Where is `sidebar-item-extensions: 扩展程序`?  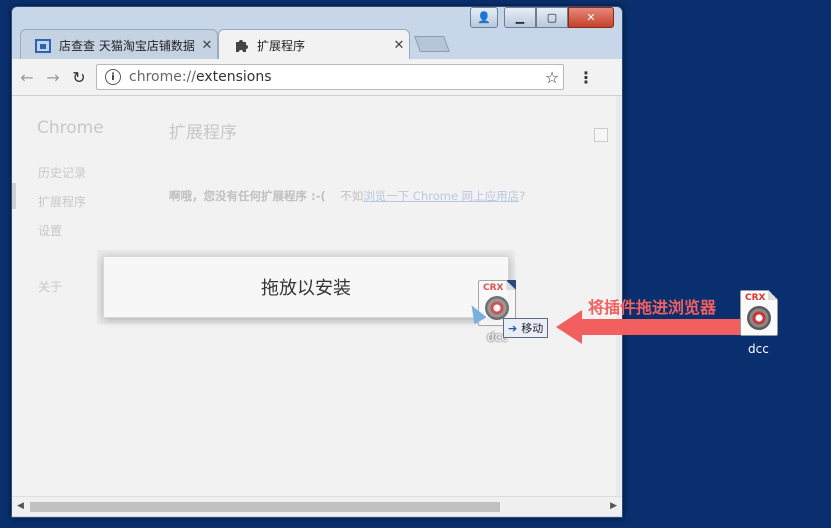
sidebar-item-extensions: 扩展程序 is located at coordinates (62, 201).